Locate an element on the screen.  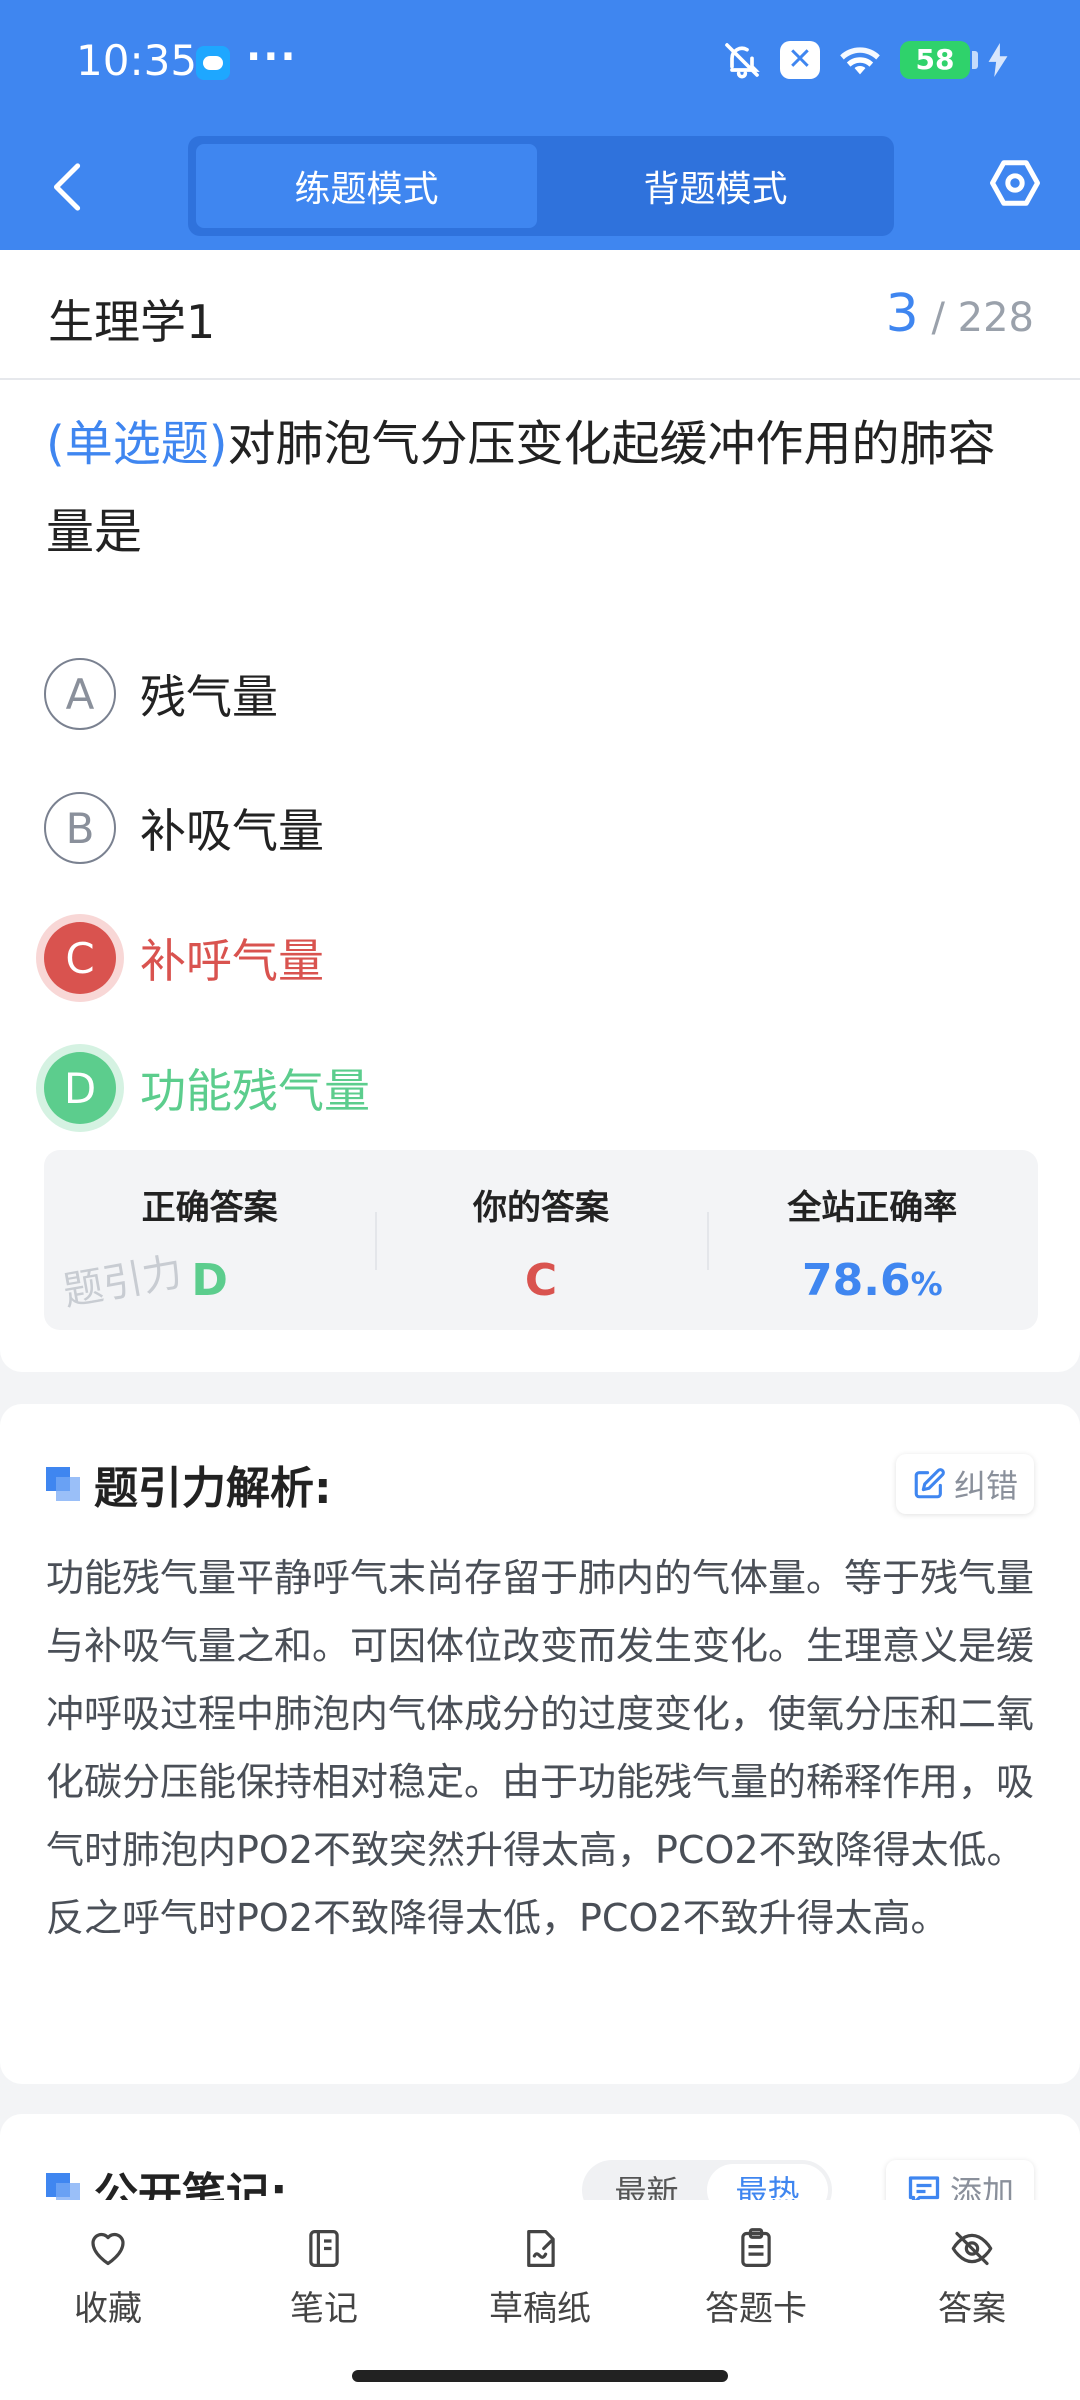
option-d: D 功能残气量 is located at coordinates (207, 1088).